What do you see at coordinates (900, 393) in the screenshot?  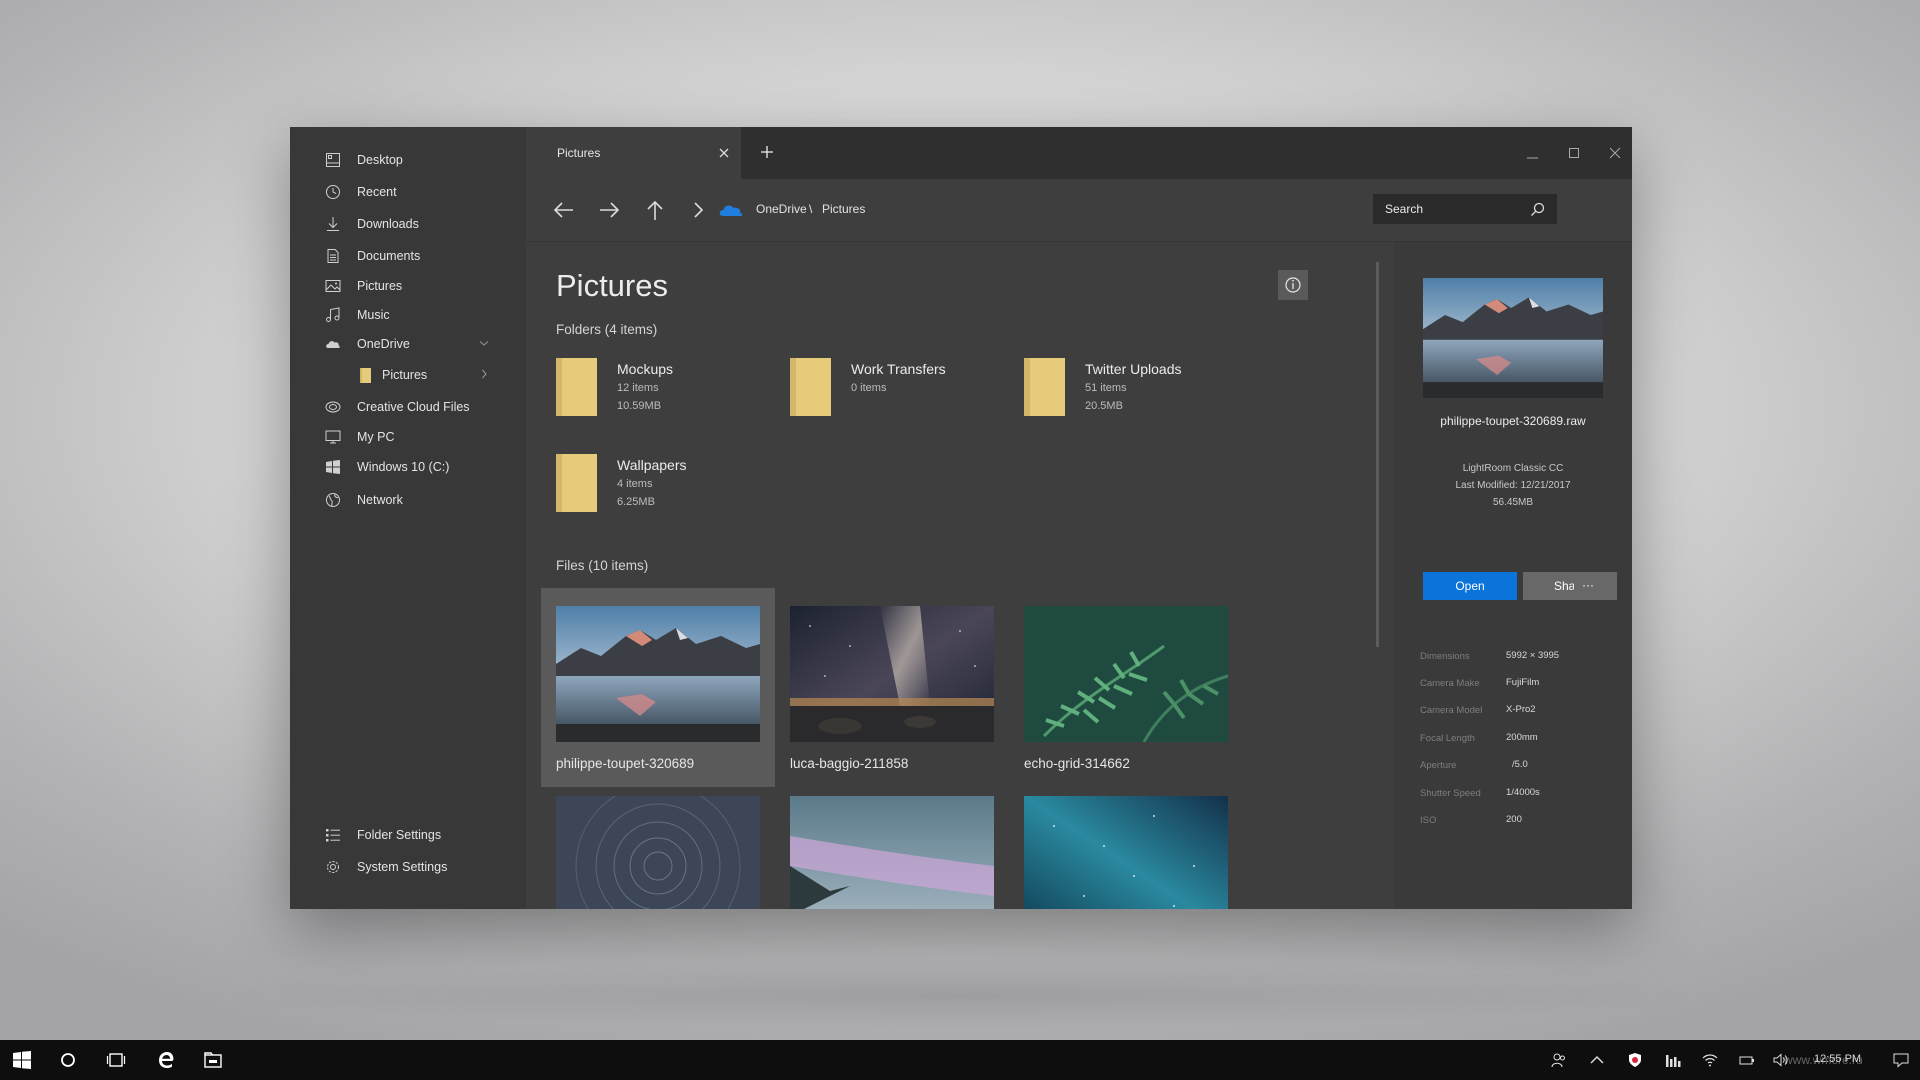 I see `folder-item: Work Transfers 0 items` at bounding box center [900, 393].